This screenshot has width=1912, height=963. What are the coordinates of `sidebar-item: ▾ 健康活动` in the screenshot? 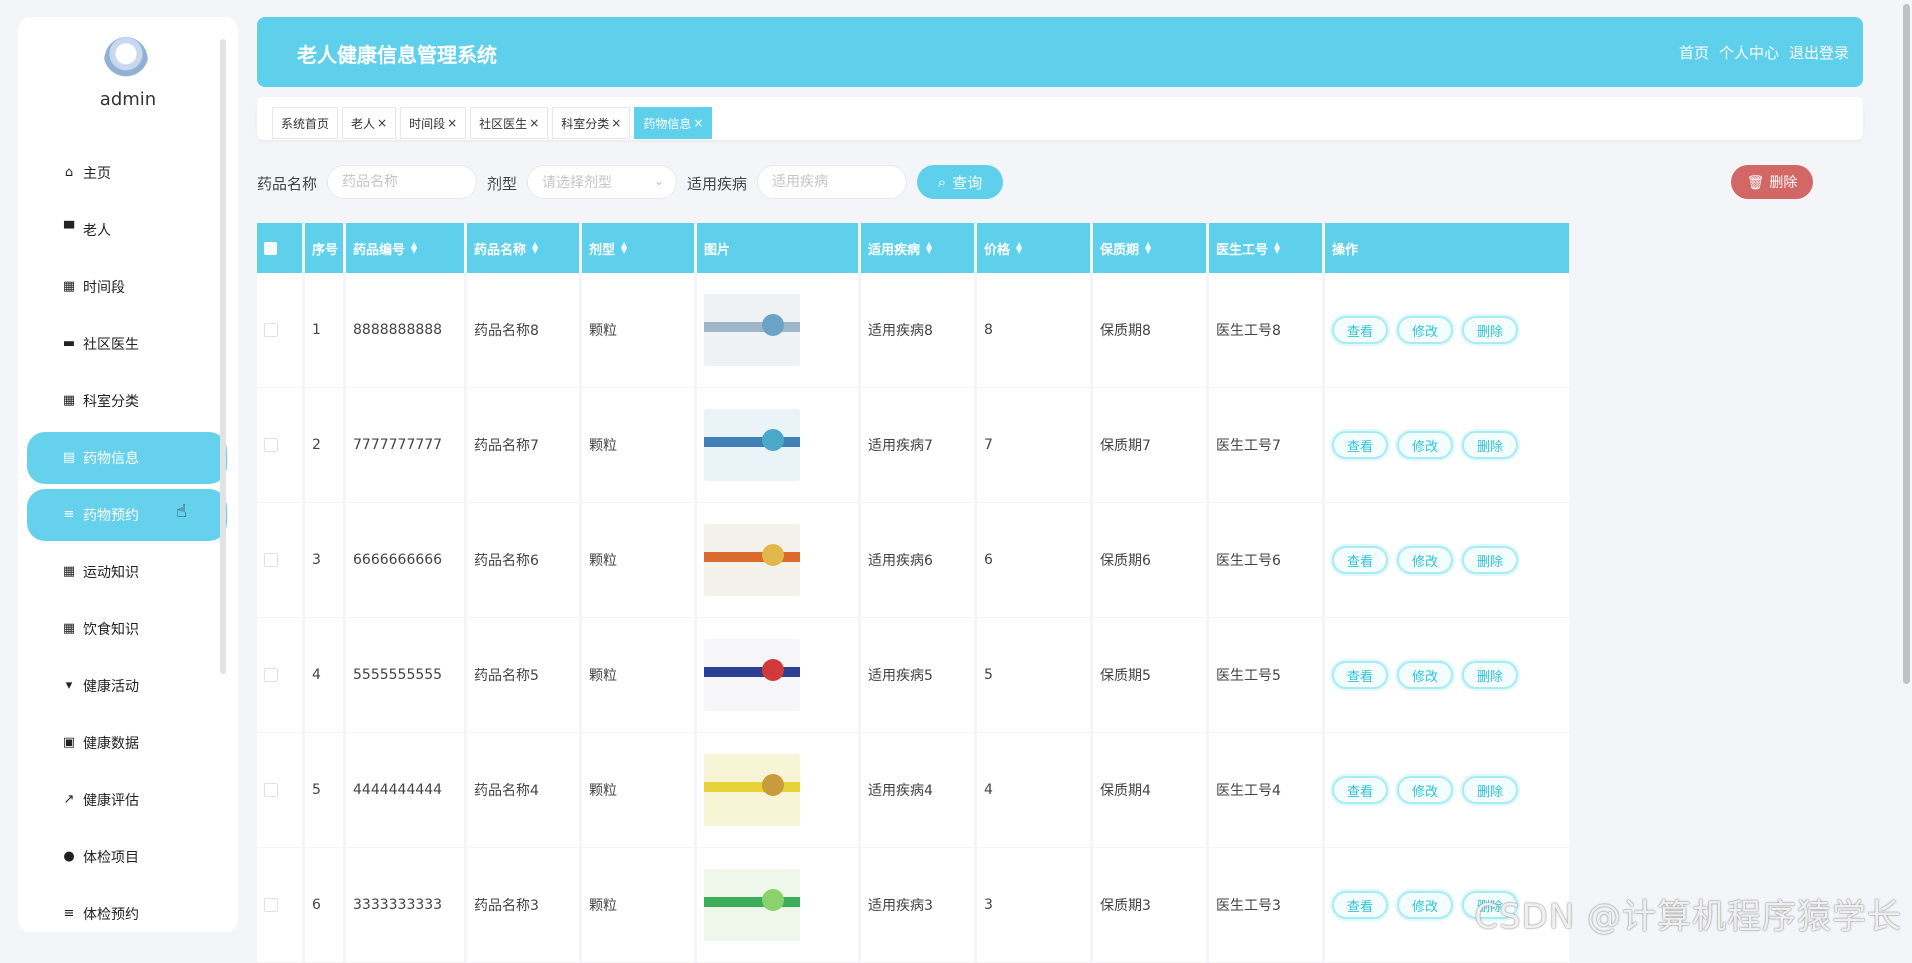 It's located at (127, 686).